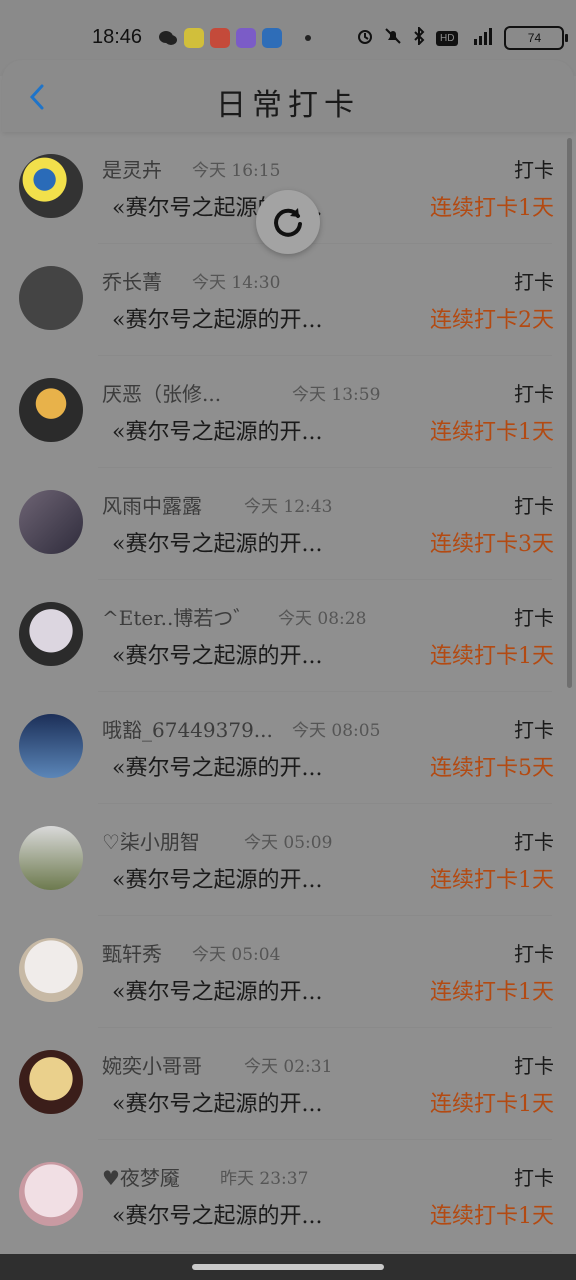 The width and height of the screenshot is (576, 1280). What do you see at coordinates (288, 1084) in the screenshot?
I see `list-item: 婉奕小哥哥 今天 02:31 打卡 «赛尔号之起源的开... 连续打卡1天` at bounding box center [288, 1084].